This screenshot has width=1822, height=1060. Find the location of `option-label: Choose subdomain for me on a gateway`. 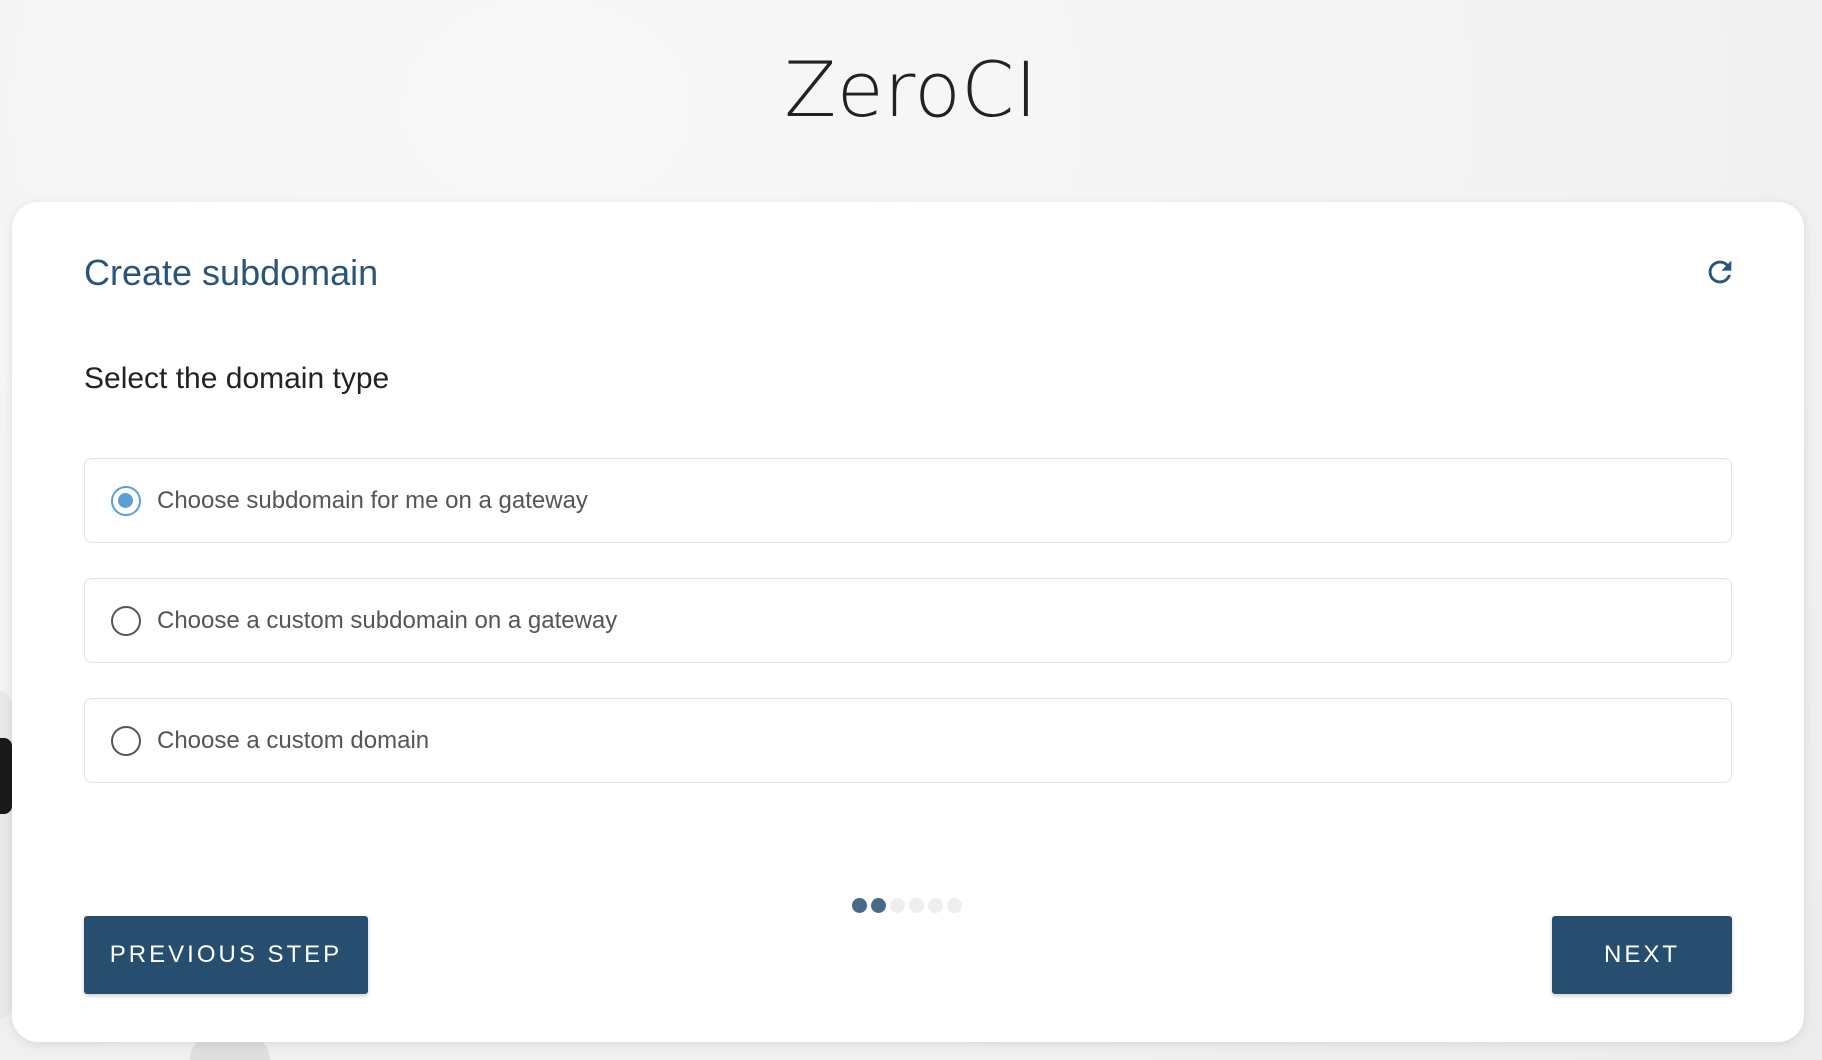

option-label: Choose subdomain for me on a gateway is located at coordinates (372, 500).